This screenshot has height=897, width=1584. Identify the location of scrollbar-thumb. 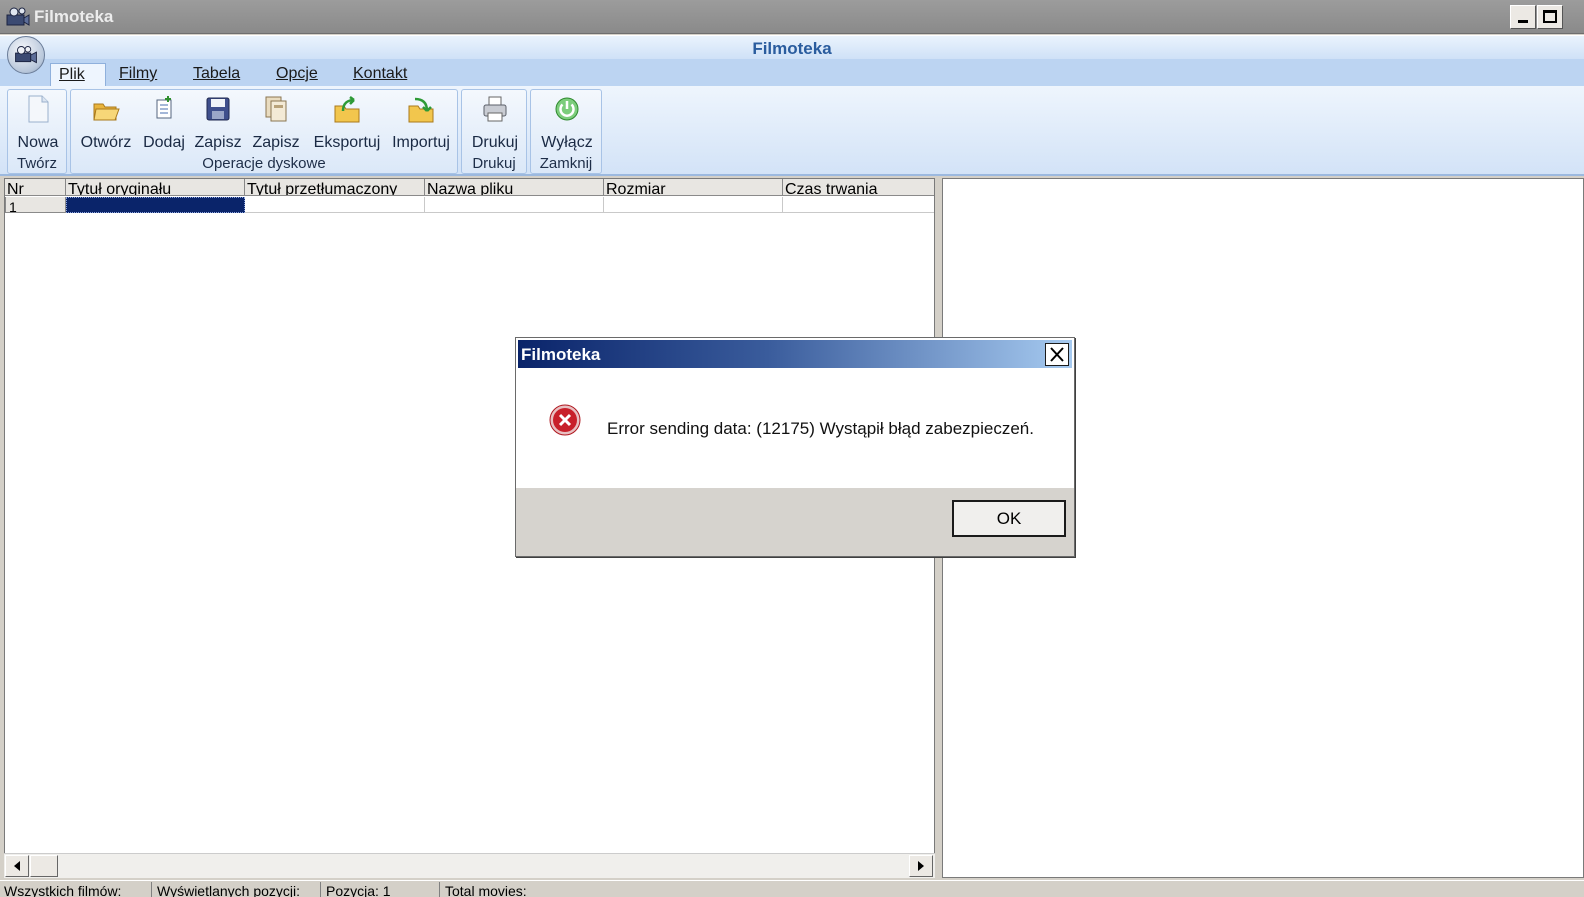
(44, 866).